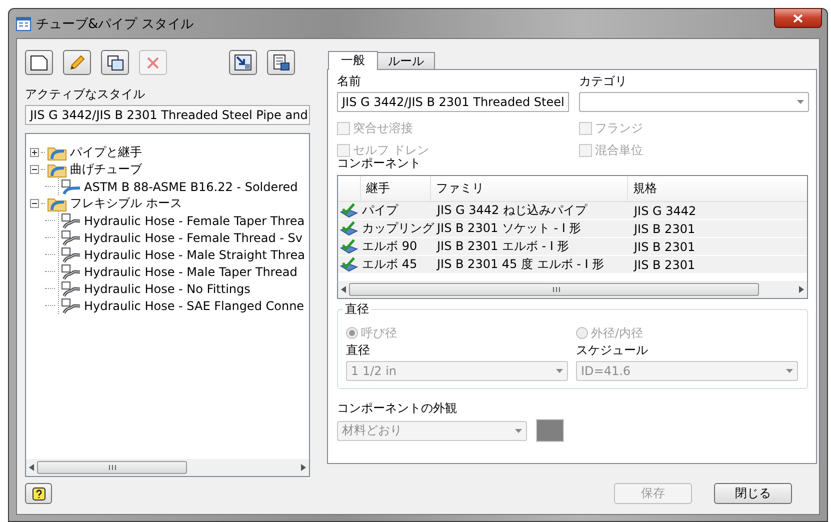 This screenshot has height=522, width=831. I want to click on copy-style-button, so click(115, 62).